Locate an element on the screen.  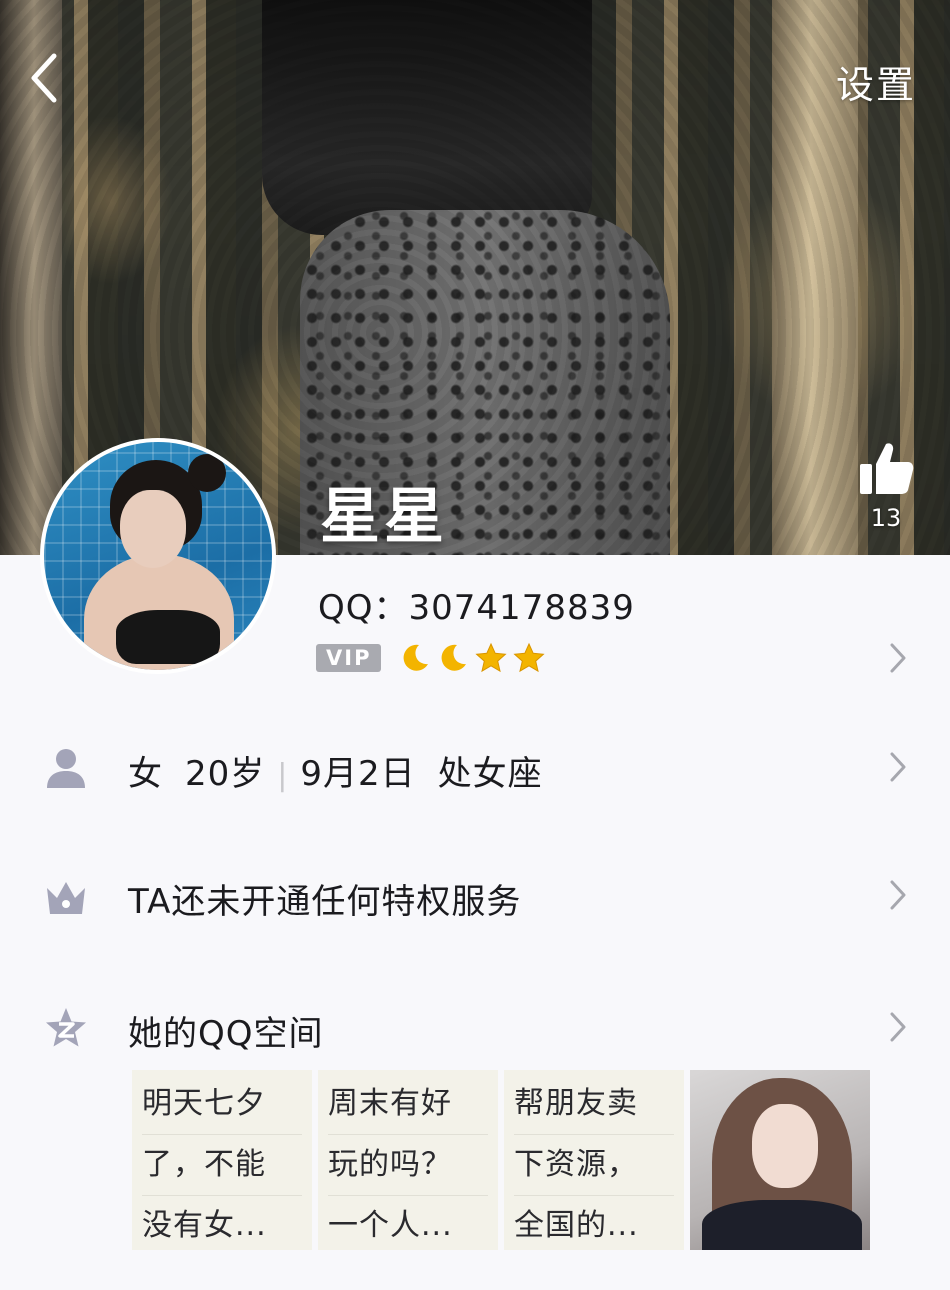
qzone-title: 她的QQ空间 is located at coordinates (226, 1034).